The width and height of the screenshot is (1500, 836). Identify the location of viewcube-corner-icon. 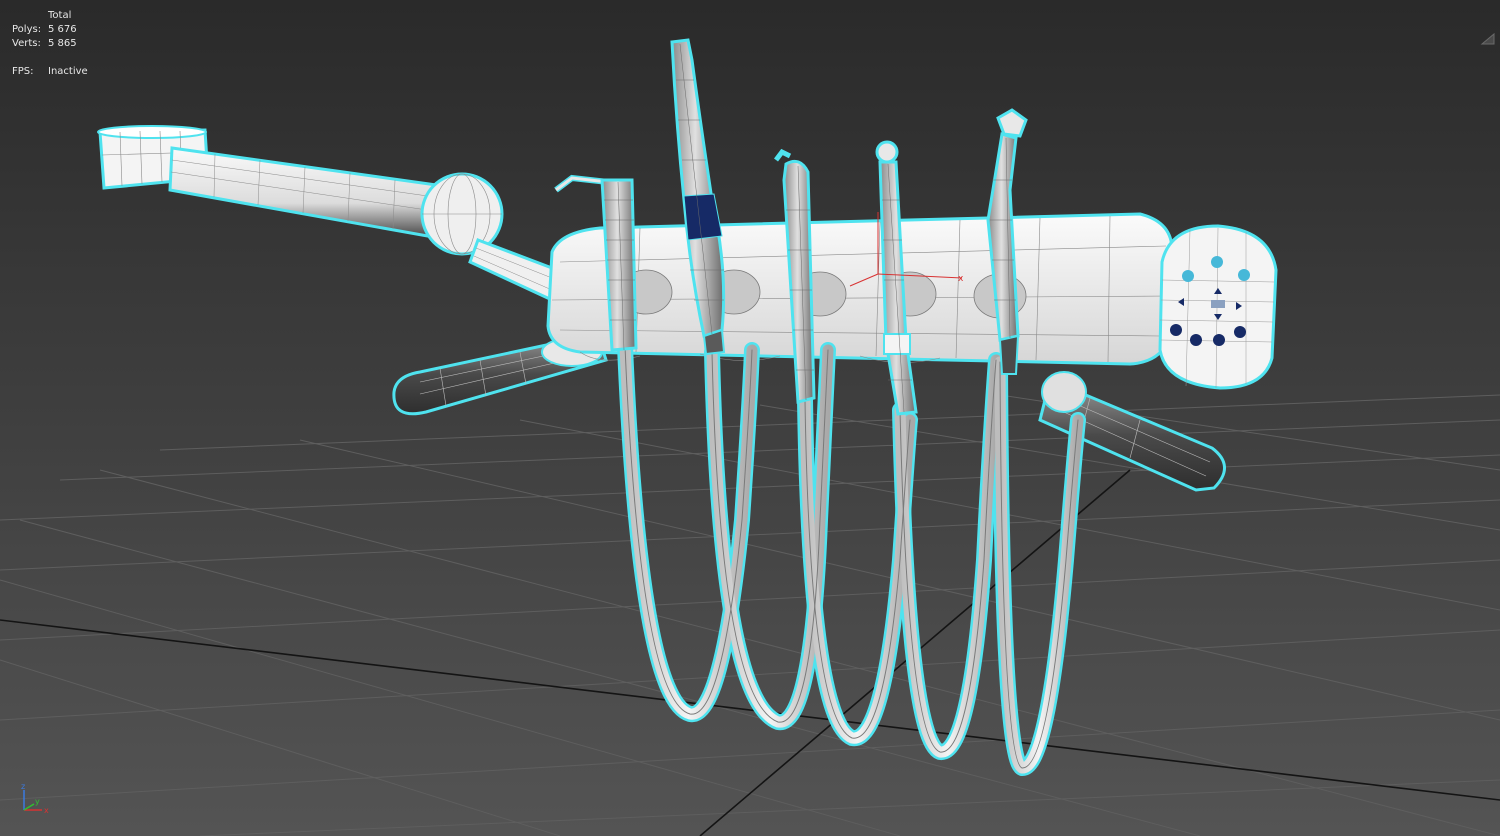
(1488, 39).